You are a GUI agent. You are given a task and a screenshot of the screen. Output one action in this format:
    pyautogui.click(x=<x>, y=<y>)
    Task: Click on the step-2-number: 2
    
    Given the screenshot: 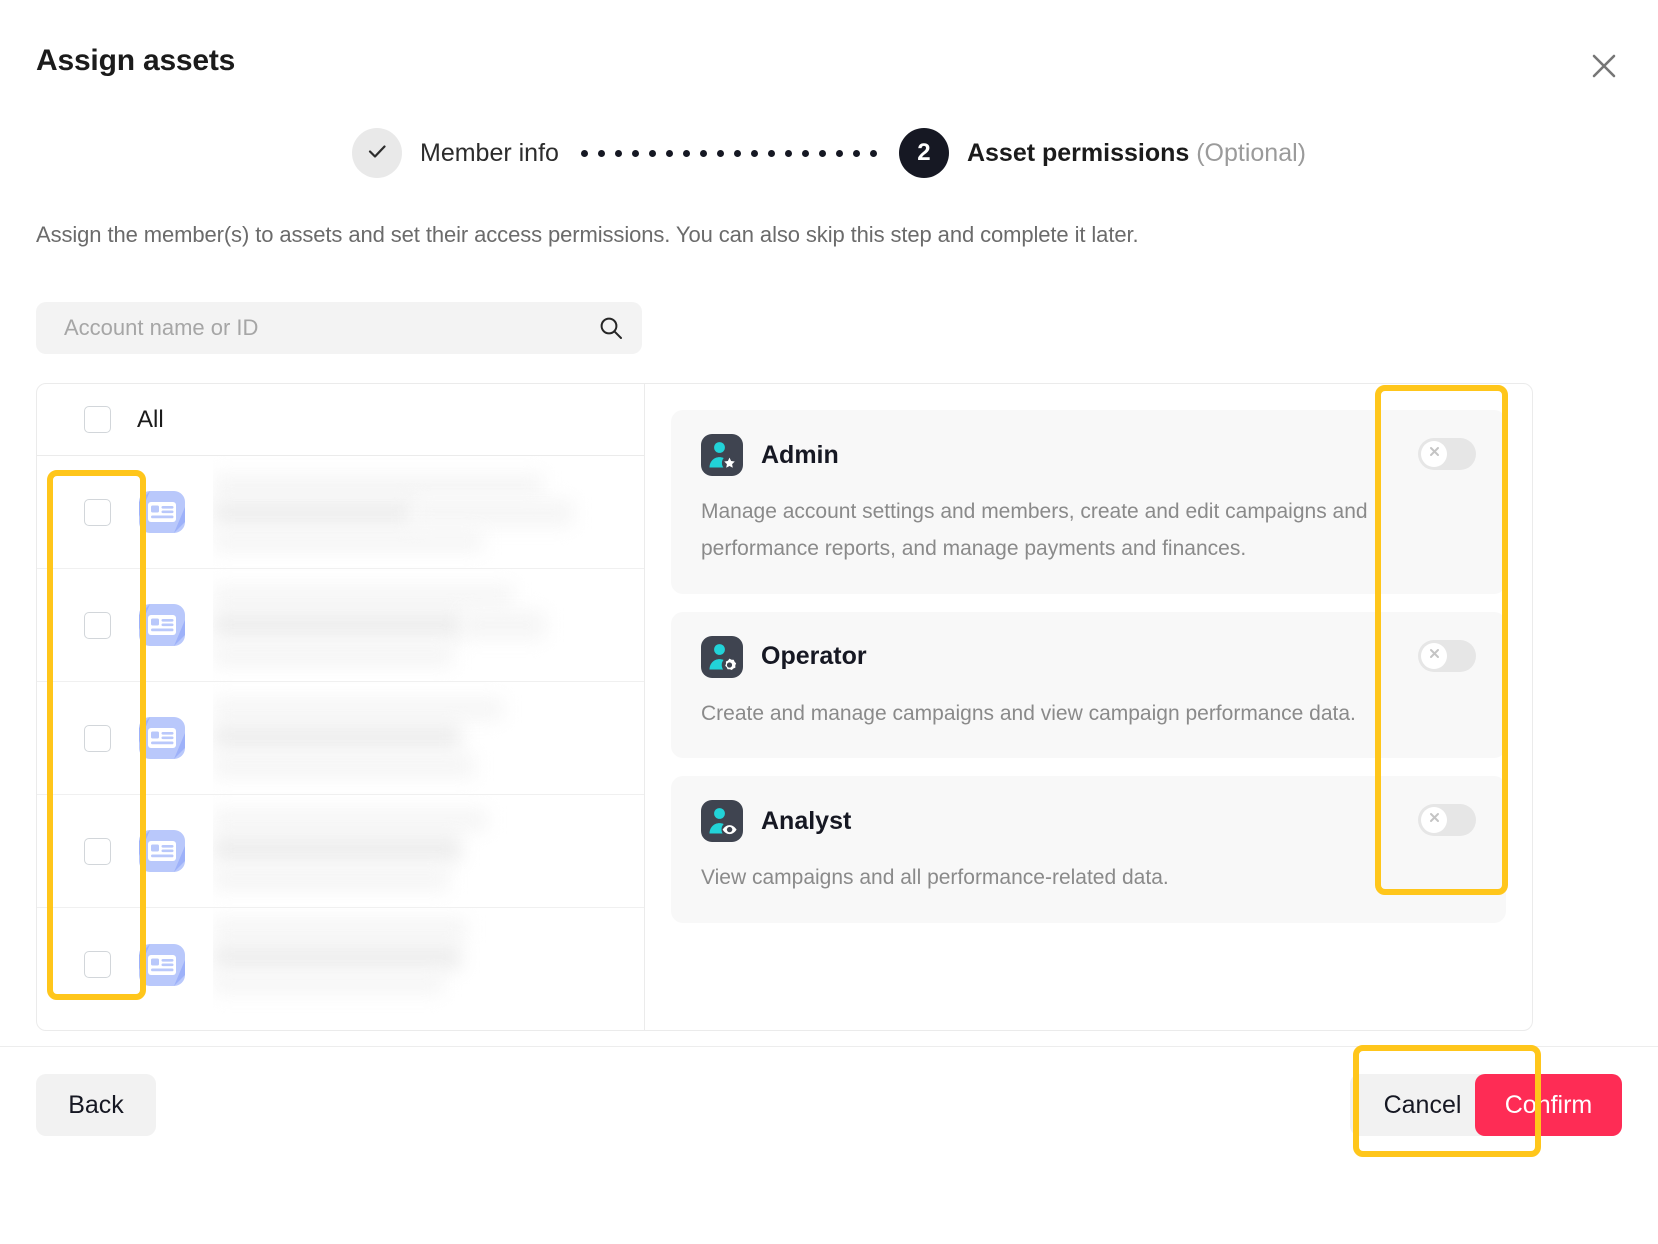 What is the action you would take?
    pyautogui.click(x=924, y=152)
    